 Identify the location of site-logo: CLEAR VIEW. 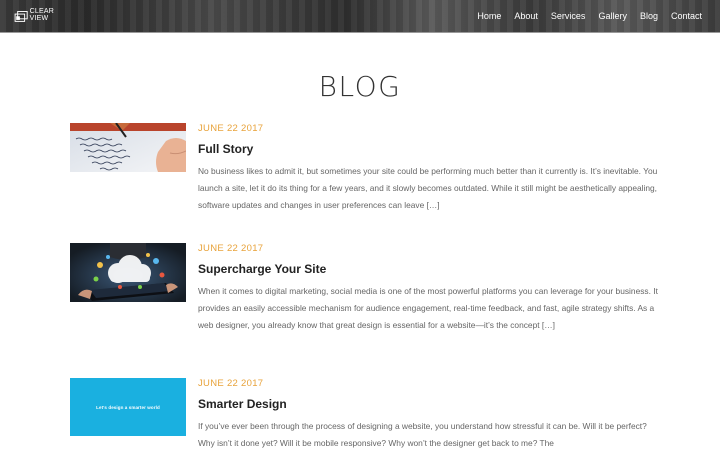
(34, 17).